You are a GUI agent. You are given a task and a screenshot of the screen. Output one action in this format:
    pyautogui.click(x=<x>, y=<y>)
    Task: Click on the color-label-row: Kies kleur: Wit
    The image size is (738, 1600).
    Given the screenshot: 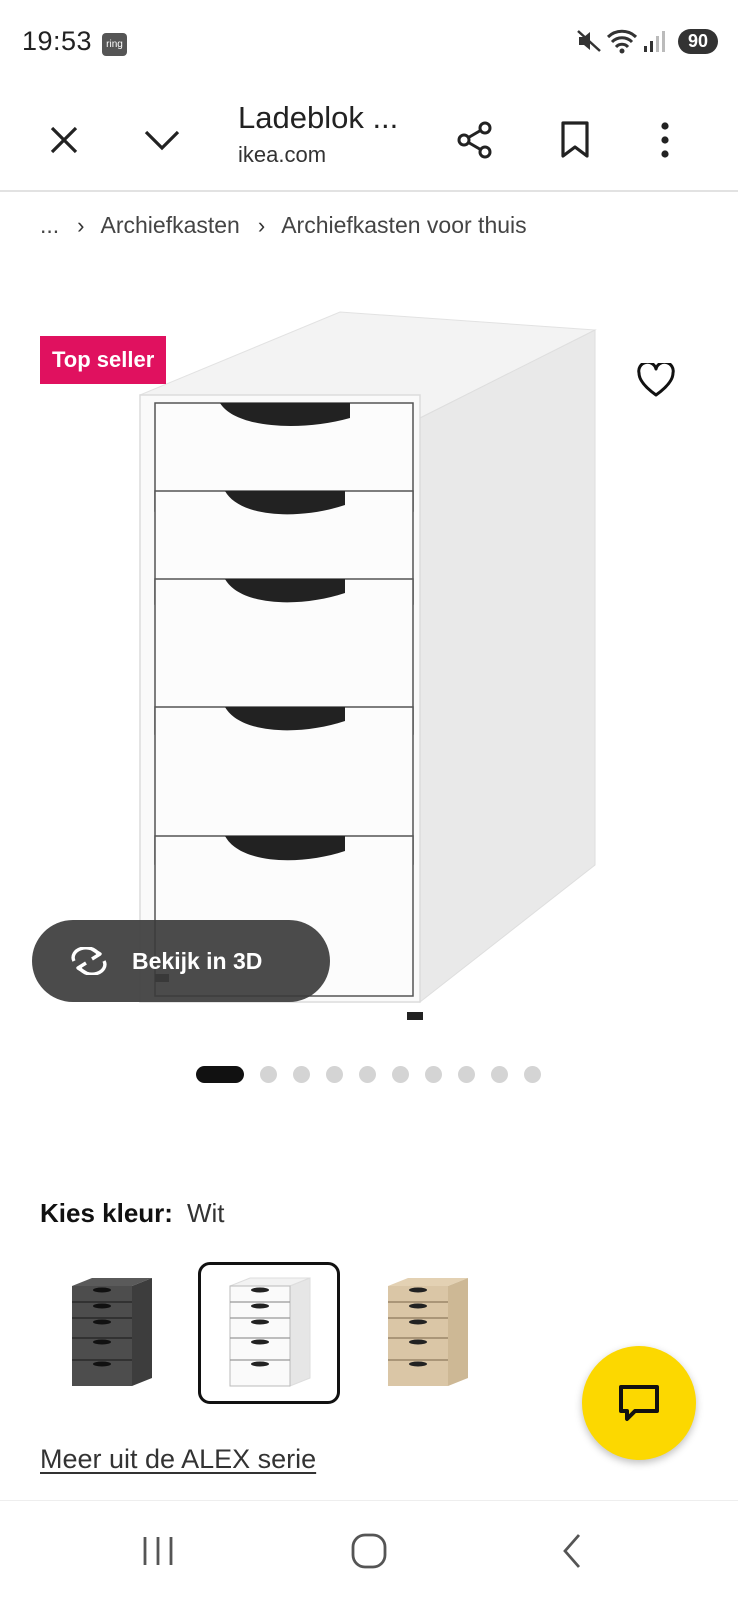 What is the action you would take?
    pyautogui.click(x=132, y=1213)
    